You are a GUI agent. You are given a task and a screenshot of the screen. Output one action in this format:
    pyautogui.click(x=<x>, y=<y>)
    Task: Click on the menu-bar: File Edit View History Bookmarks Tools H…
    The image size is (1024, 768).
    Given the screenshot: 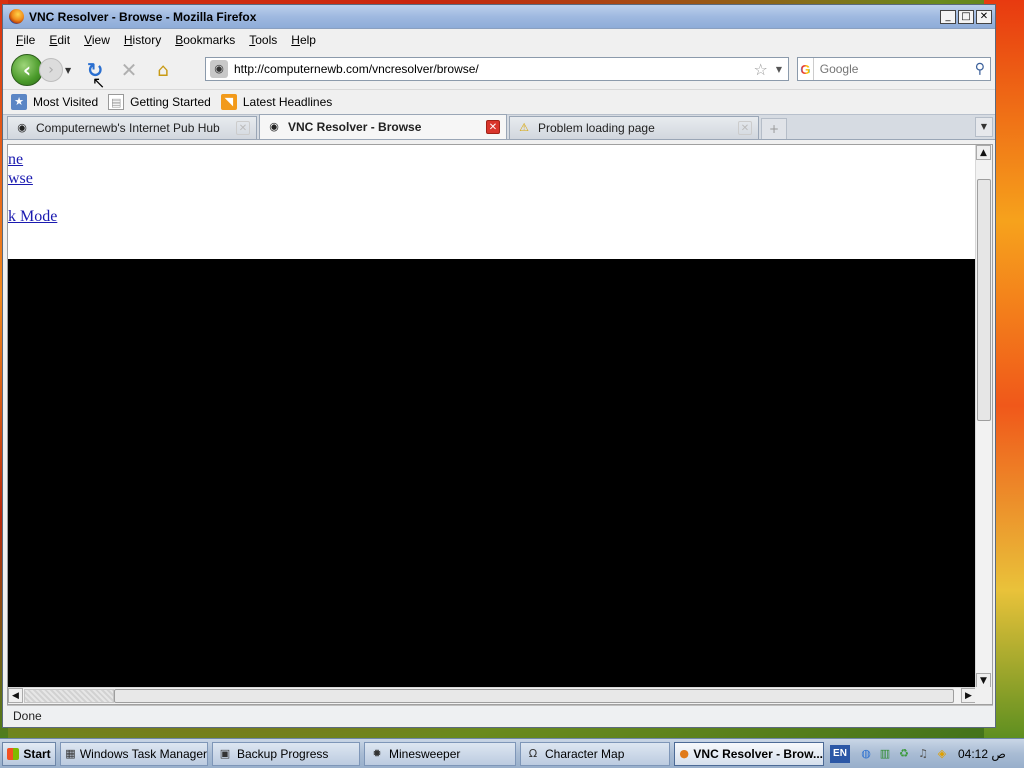 What is the action you would take?
    pyautogui.click(x=499, y=40)
    